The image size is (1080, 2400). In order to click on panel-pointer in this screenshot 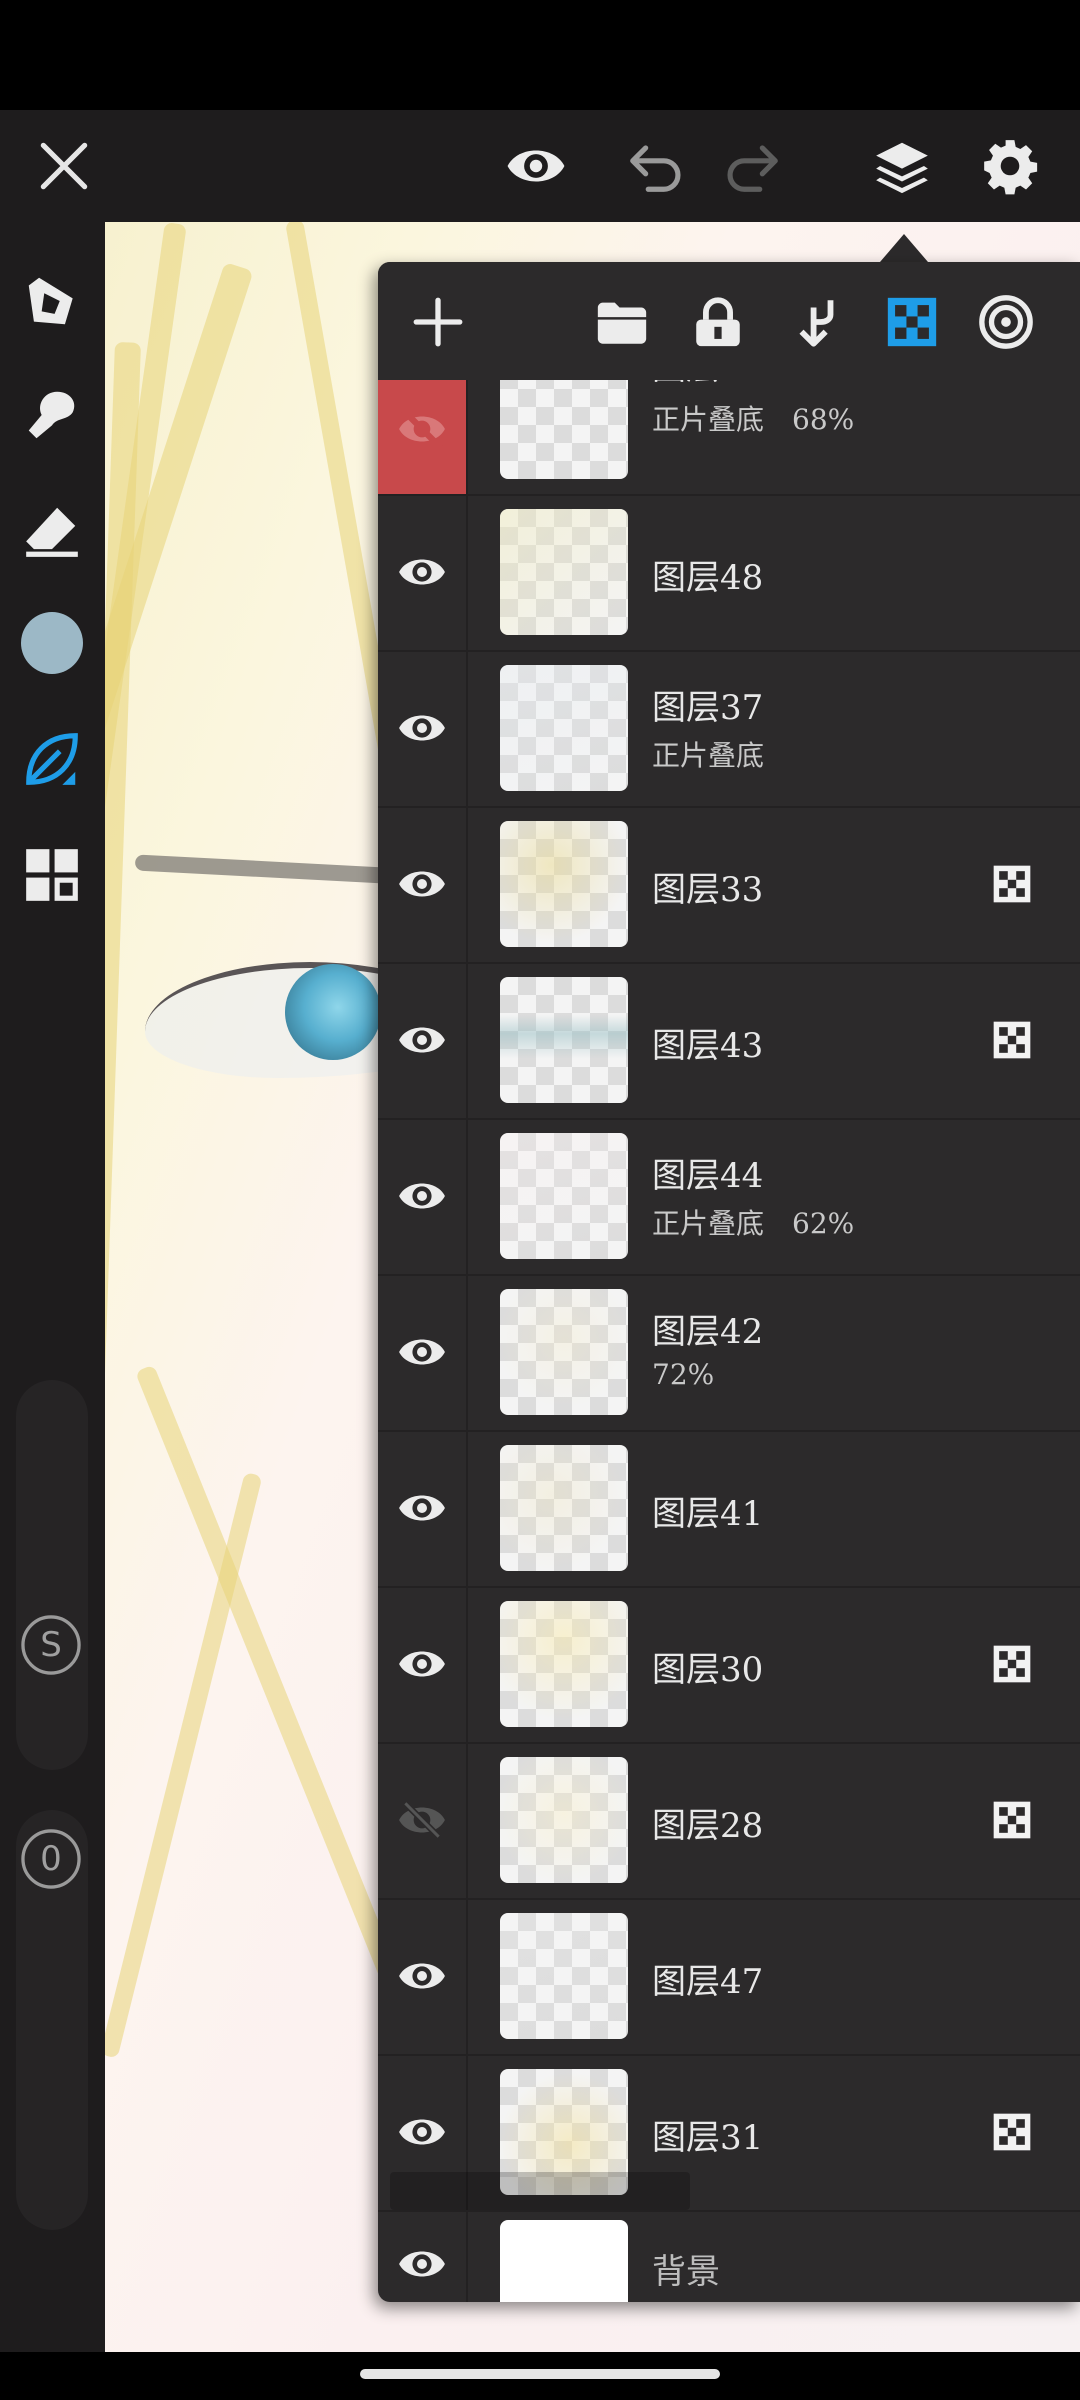, I will do `click(904, 248)`.